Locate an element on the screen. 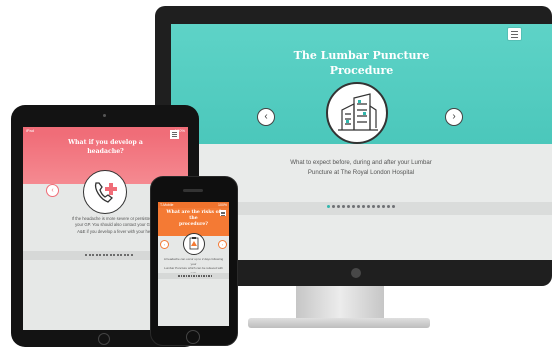 This screenshot has width=552, height=347. tablet-menu-button is located at coordinates (174, 134).